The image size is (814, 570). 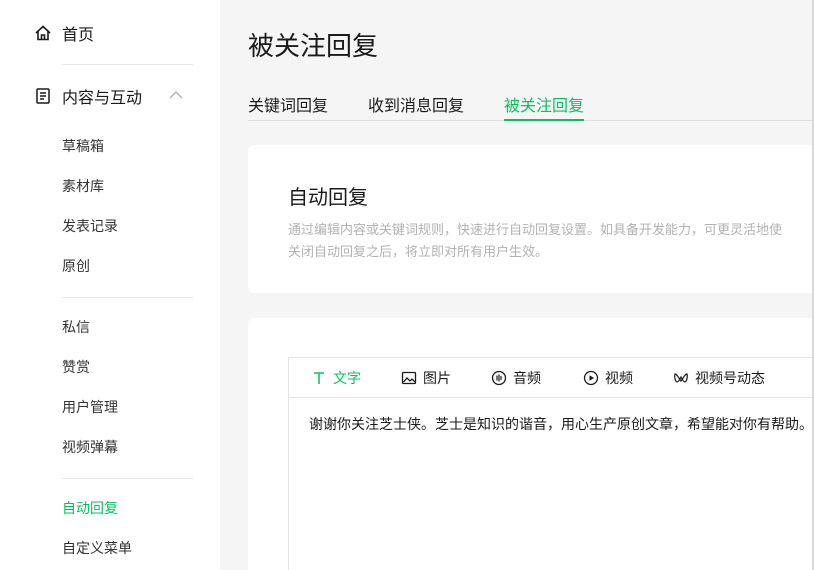 I want to click on auto-reply-description: 通过编辑内容或关键词规则，快速进行自动回复设置。如具备开发能力，可更灵活地使, so click(x=535, y=230).